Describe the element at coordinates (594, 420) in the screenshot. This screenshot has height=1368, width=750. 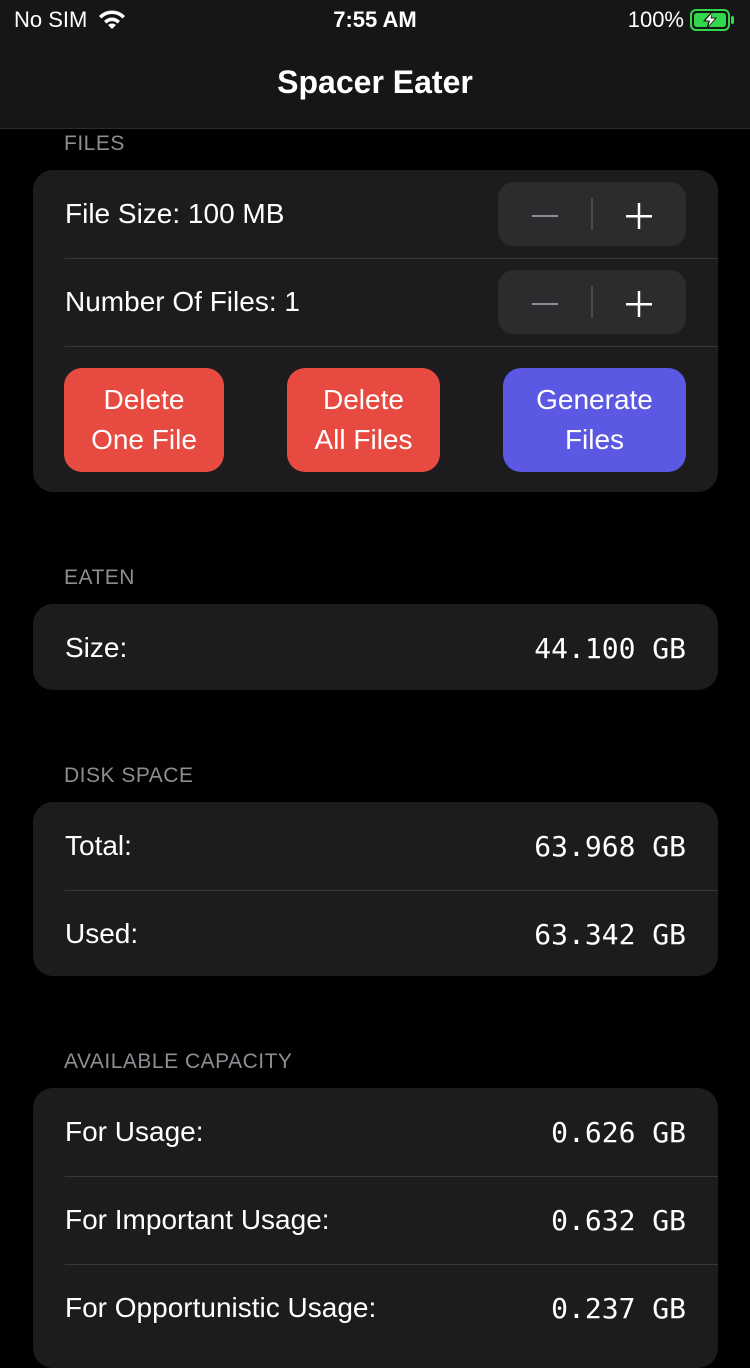
I see `generate-files-button: Generate Files` at that location.